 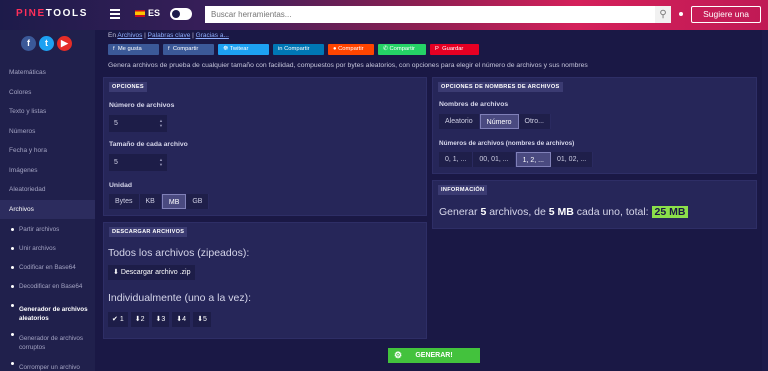 I want to click on options-title: OPCIONES, so click(x=128, y=87).